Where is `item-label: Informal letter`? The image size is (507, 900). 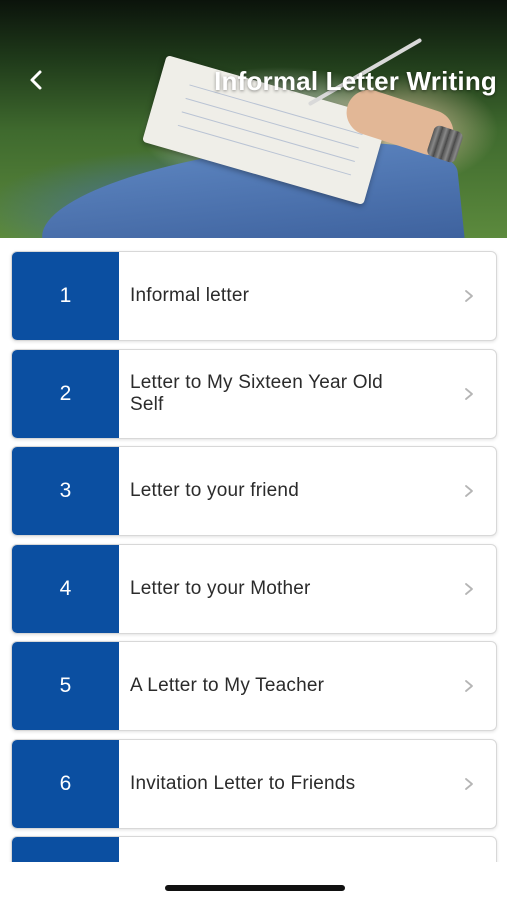 item-label: Informal letter is located at coordinates (190, 295).